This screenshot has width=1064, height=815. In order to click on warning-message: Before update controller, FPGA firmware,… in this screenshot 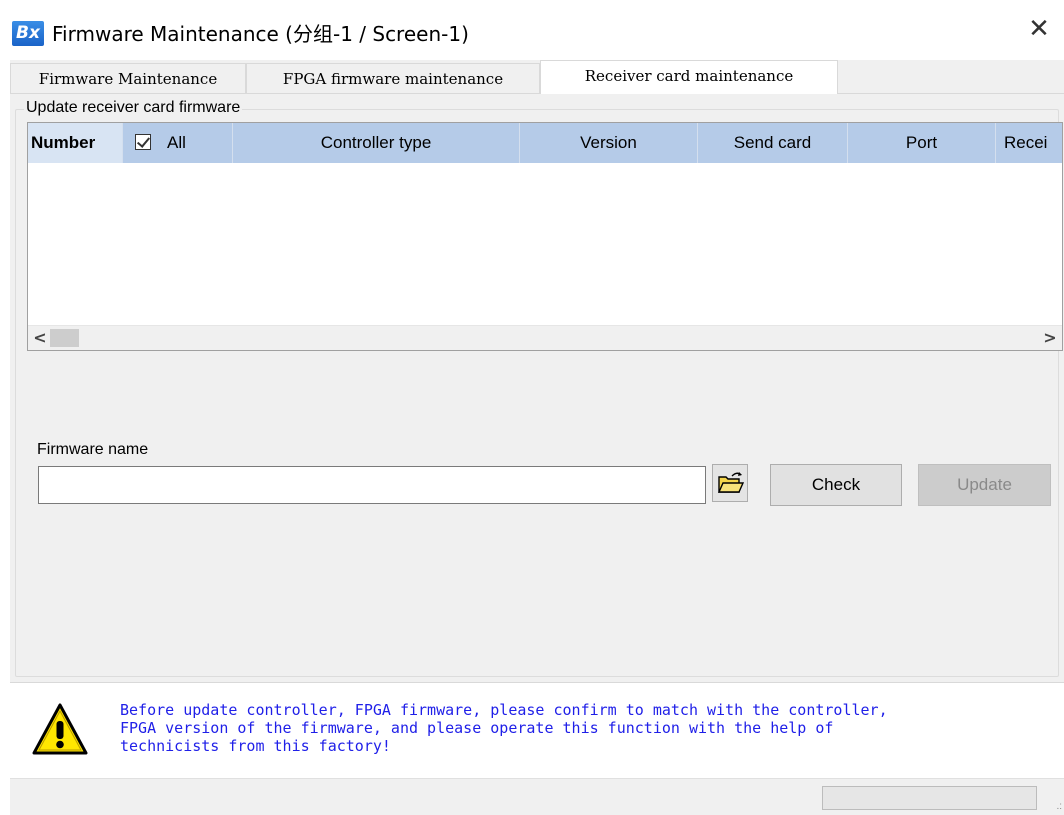, I will do `click(504, 728)`.